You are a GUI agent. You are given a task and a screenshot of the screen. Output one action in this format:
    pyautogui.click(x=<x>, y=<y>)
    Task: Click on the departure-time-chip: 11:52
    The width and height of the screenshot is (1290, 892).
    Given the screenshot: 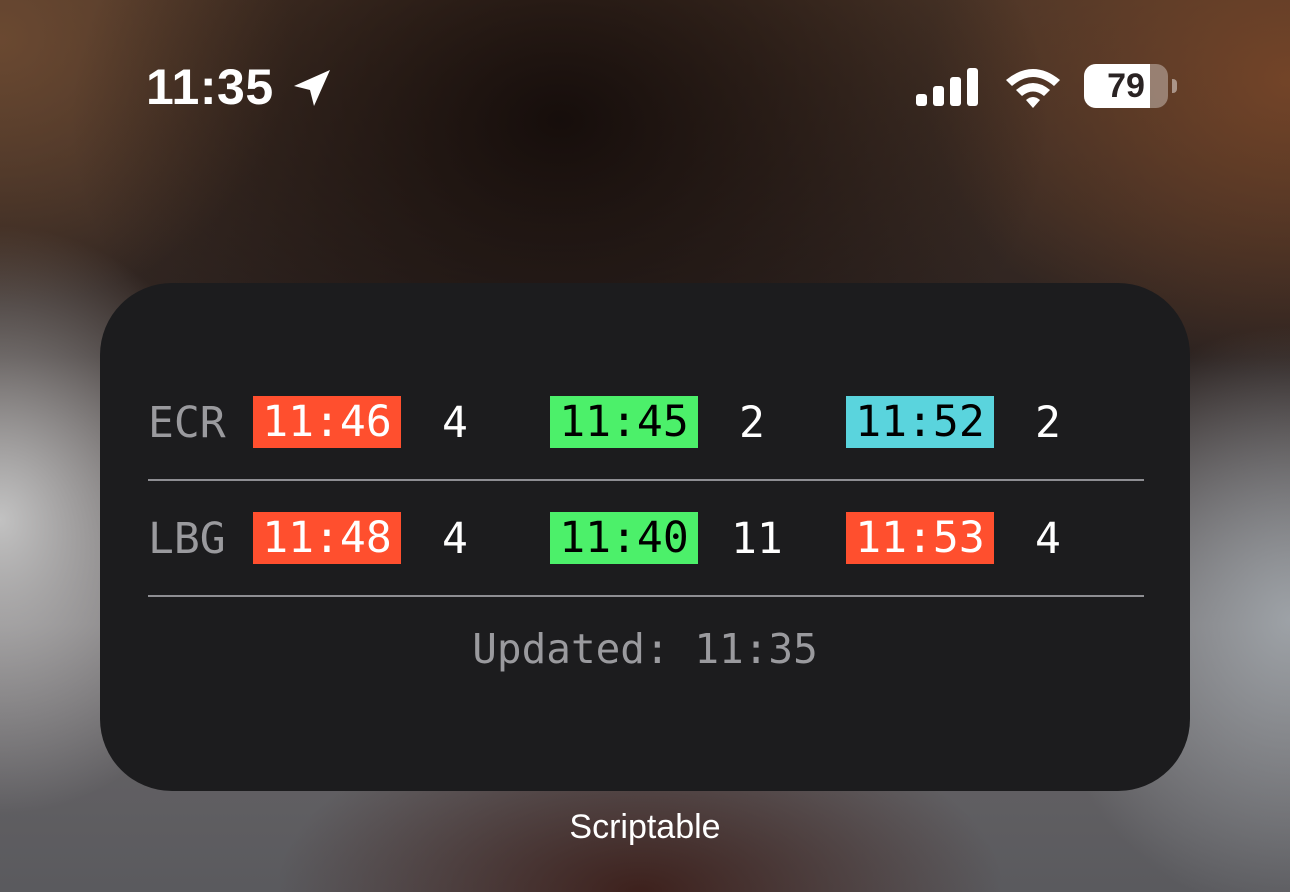 What is the action you would take?
    pyautogui.click(x=920, y=422)
    